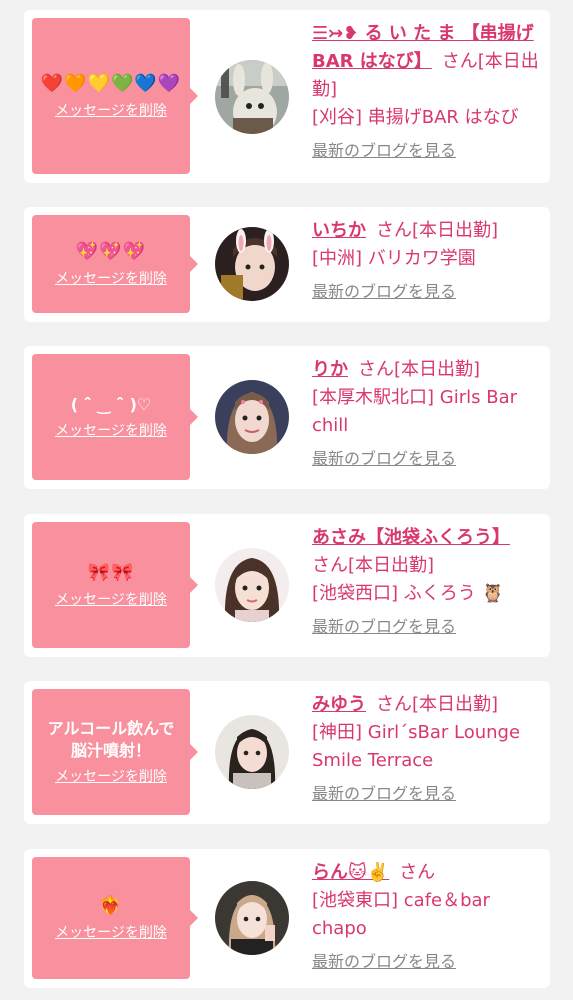 Image resolution: width=573 pixels, height=1000 pixels. Describe the element at coordinates (111, 83) in the screenshot. I see `message-text: ❤️🧡💛💚💙💜` at that location.